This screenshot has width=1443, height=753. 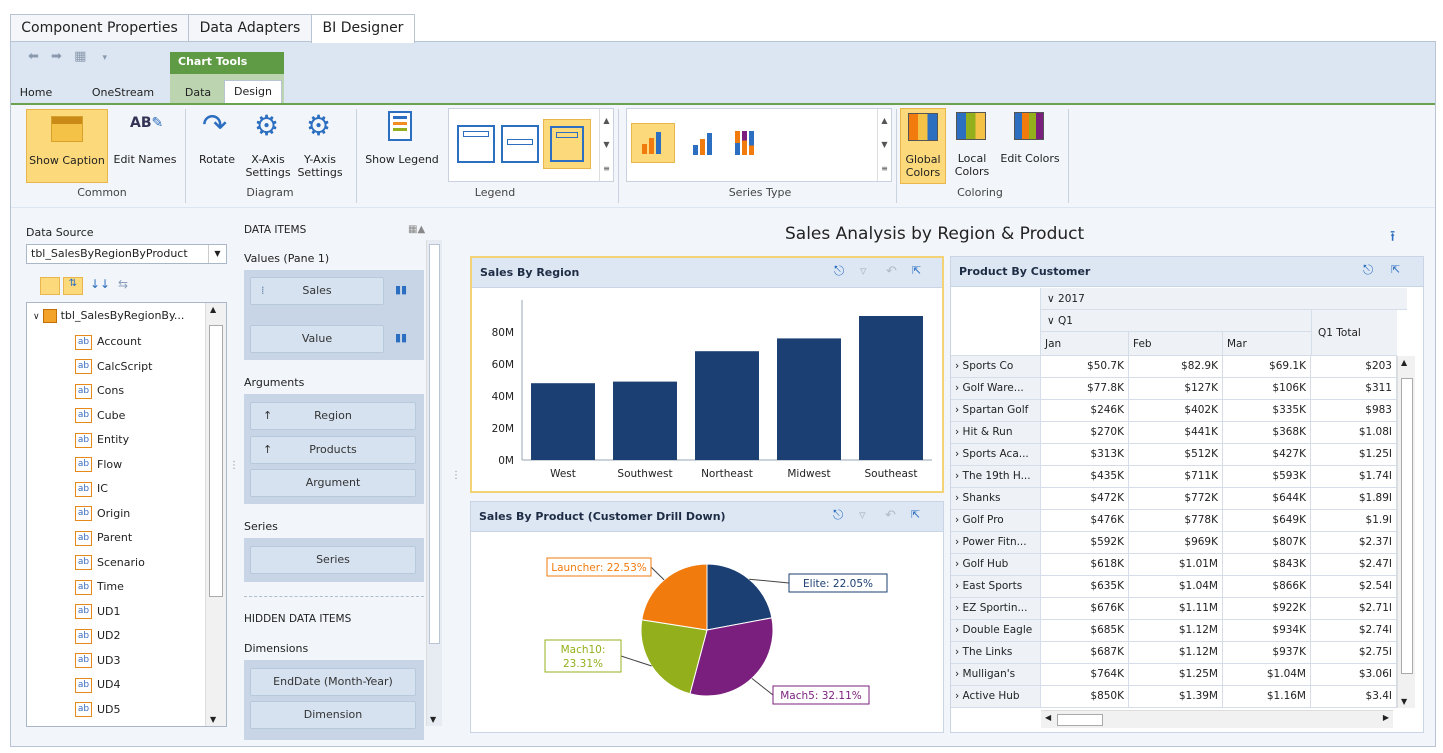 I want to click on pivot-row: › Golf Pro $476K $778K $649K $1.9I, so click(x=1174, y=521).